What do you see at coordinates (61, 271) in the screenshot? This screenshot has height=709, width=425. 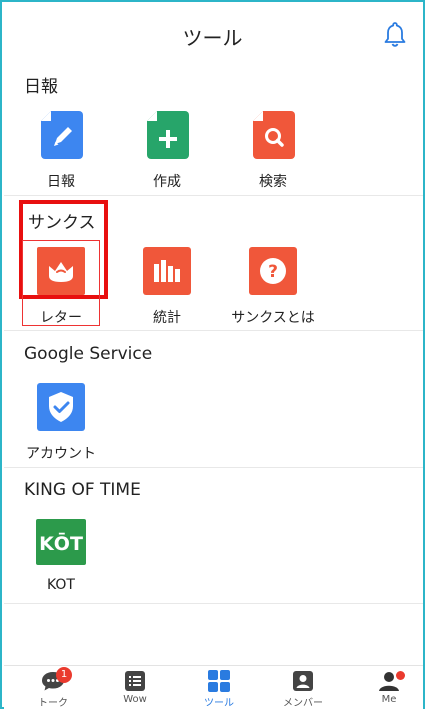 I see `tulip-icon` at bounding box center [61, 271].